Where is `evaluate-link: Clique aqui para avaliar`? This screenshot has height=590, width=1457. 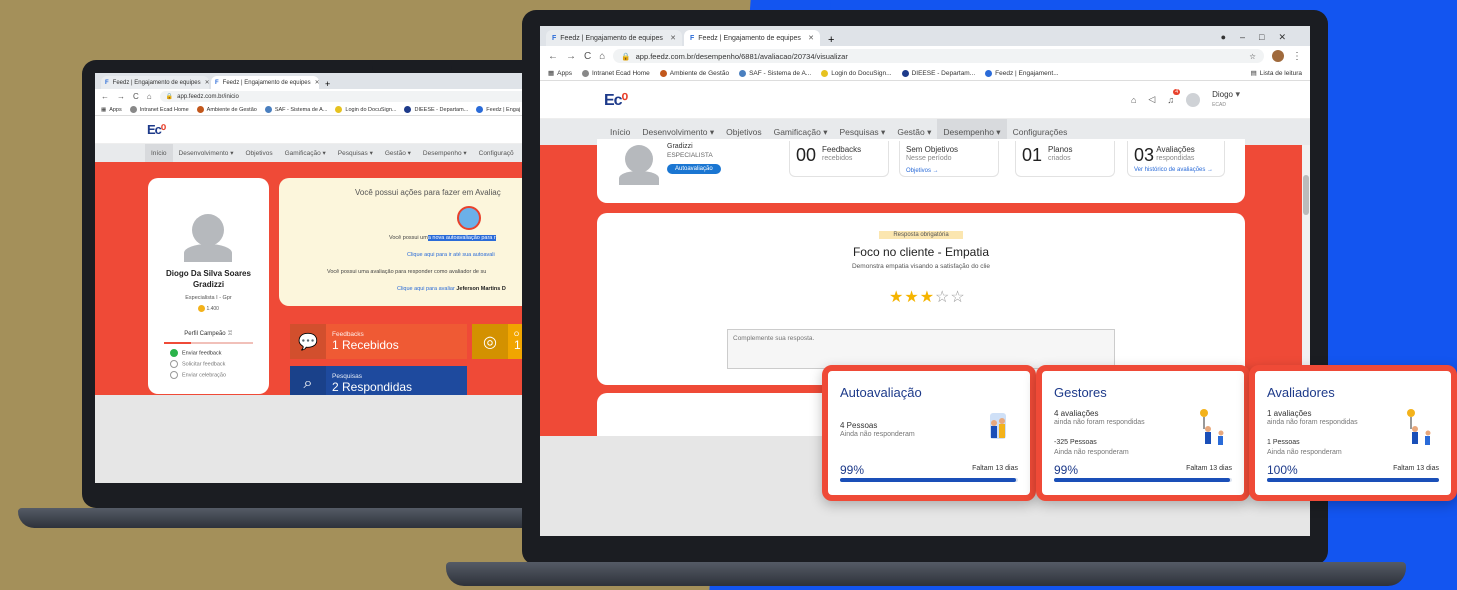
evaluate-link: Clique aqui para avaliar is located at coordinates (426, 289).